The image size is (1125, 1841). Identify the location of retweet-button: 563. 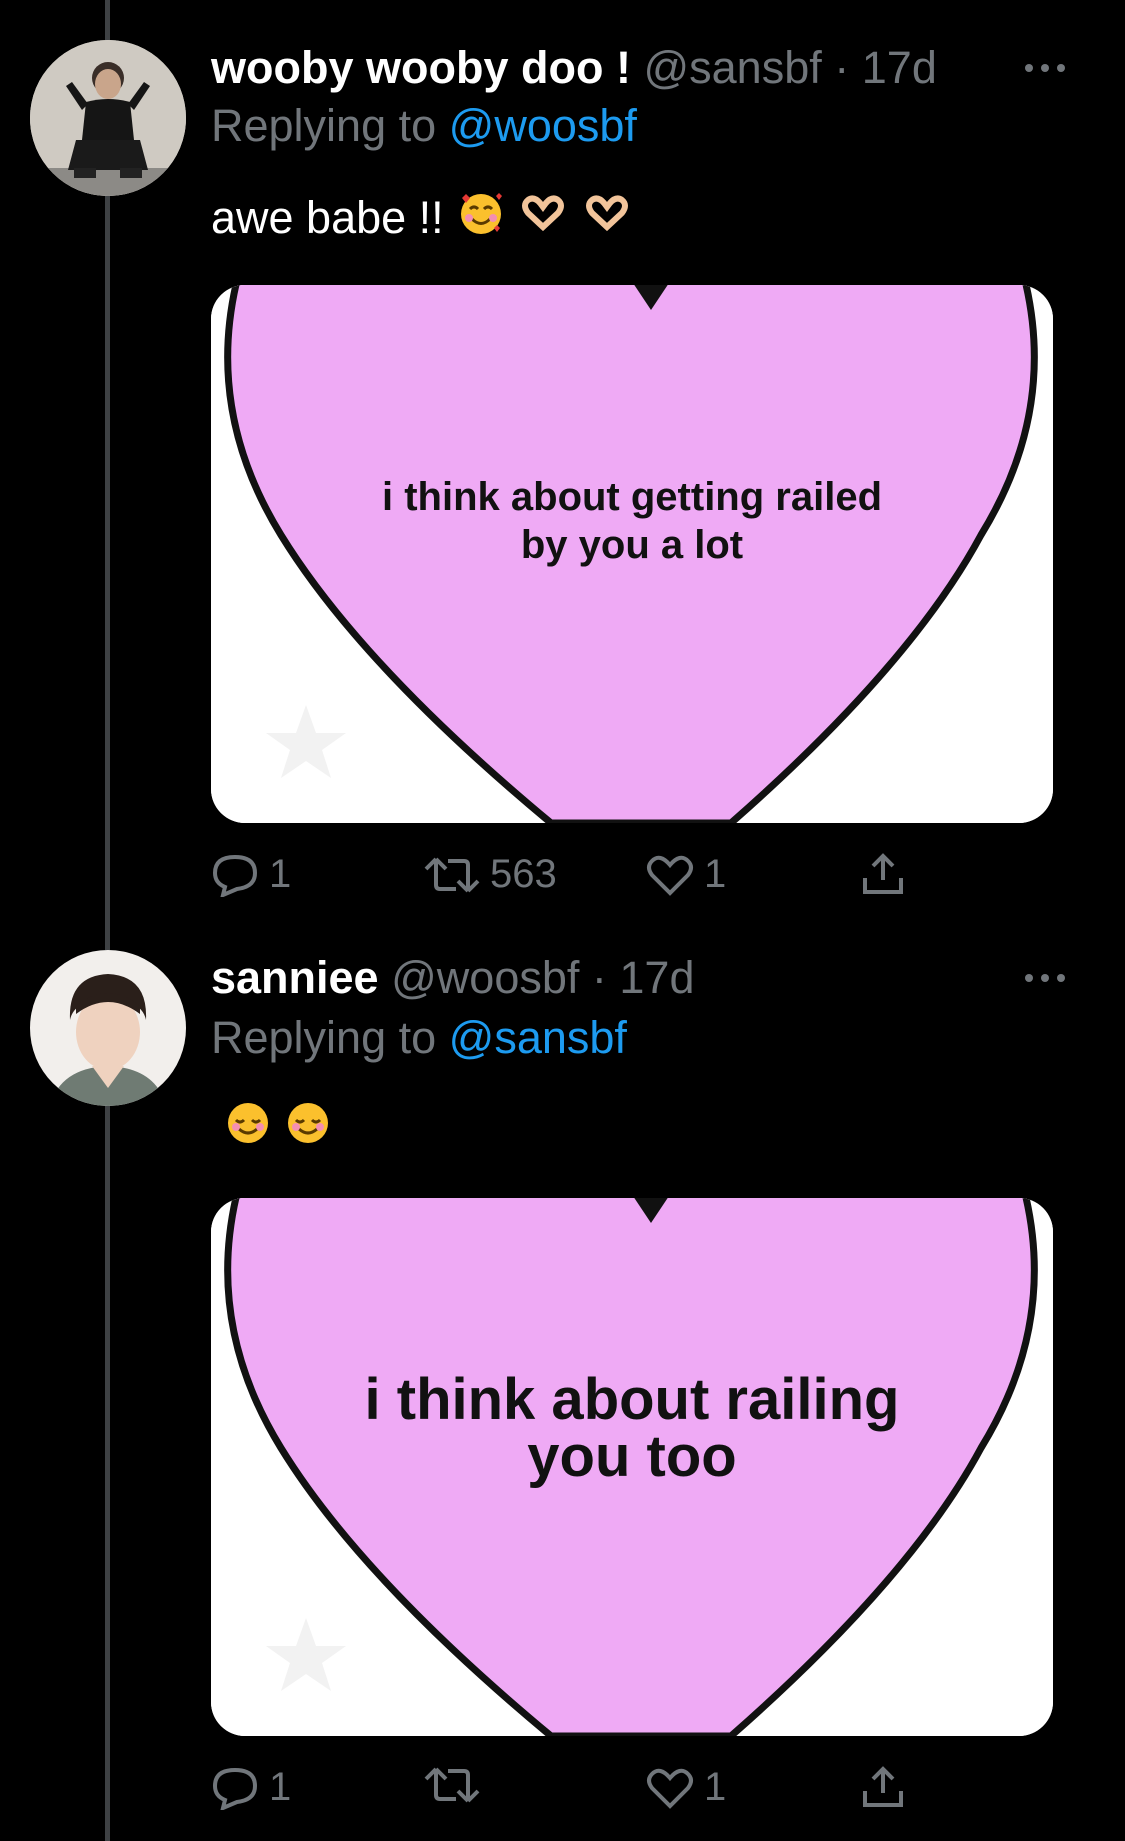
(490, 874).